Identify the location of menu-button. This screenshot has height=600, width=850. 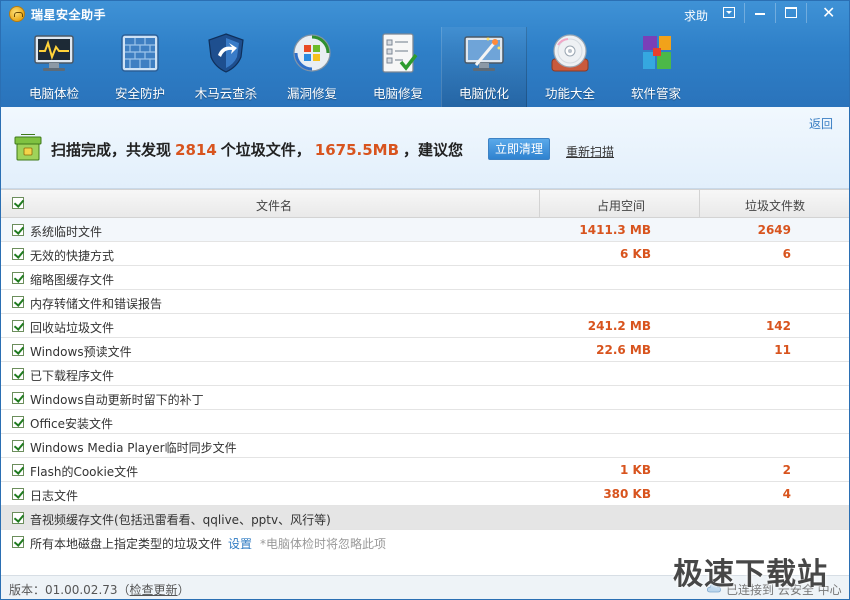
(729, 13).